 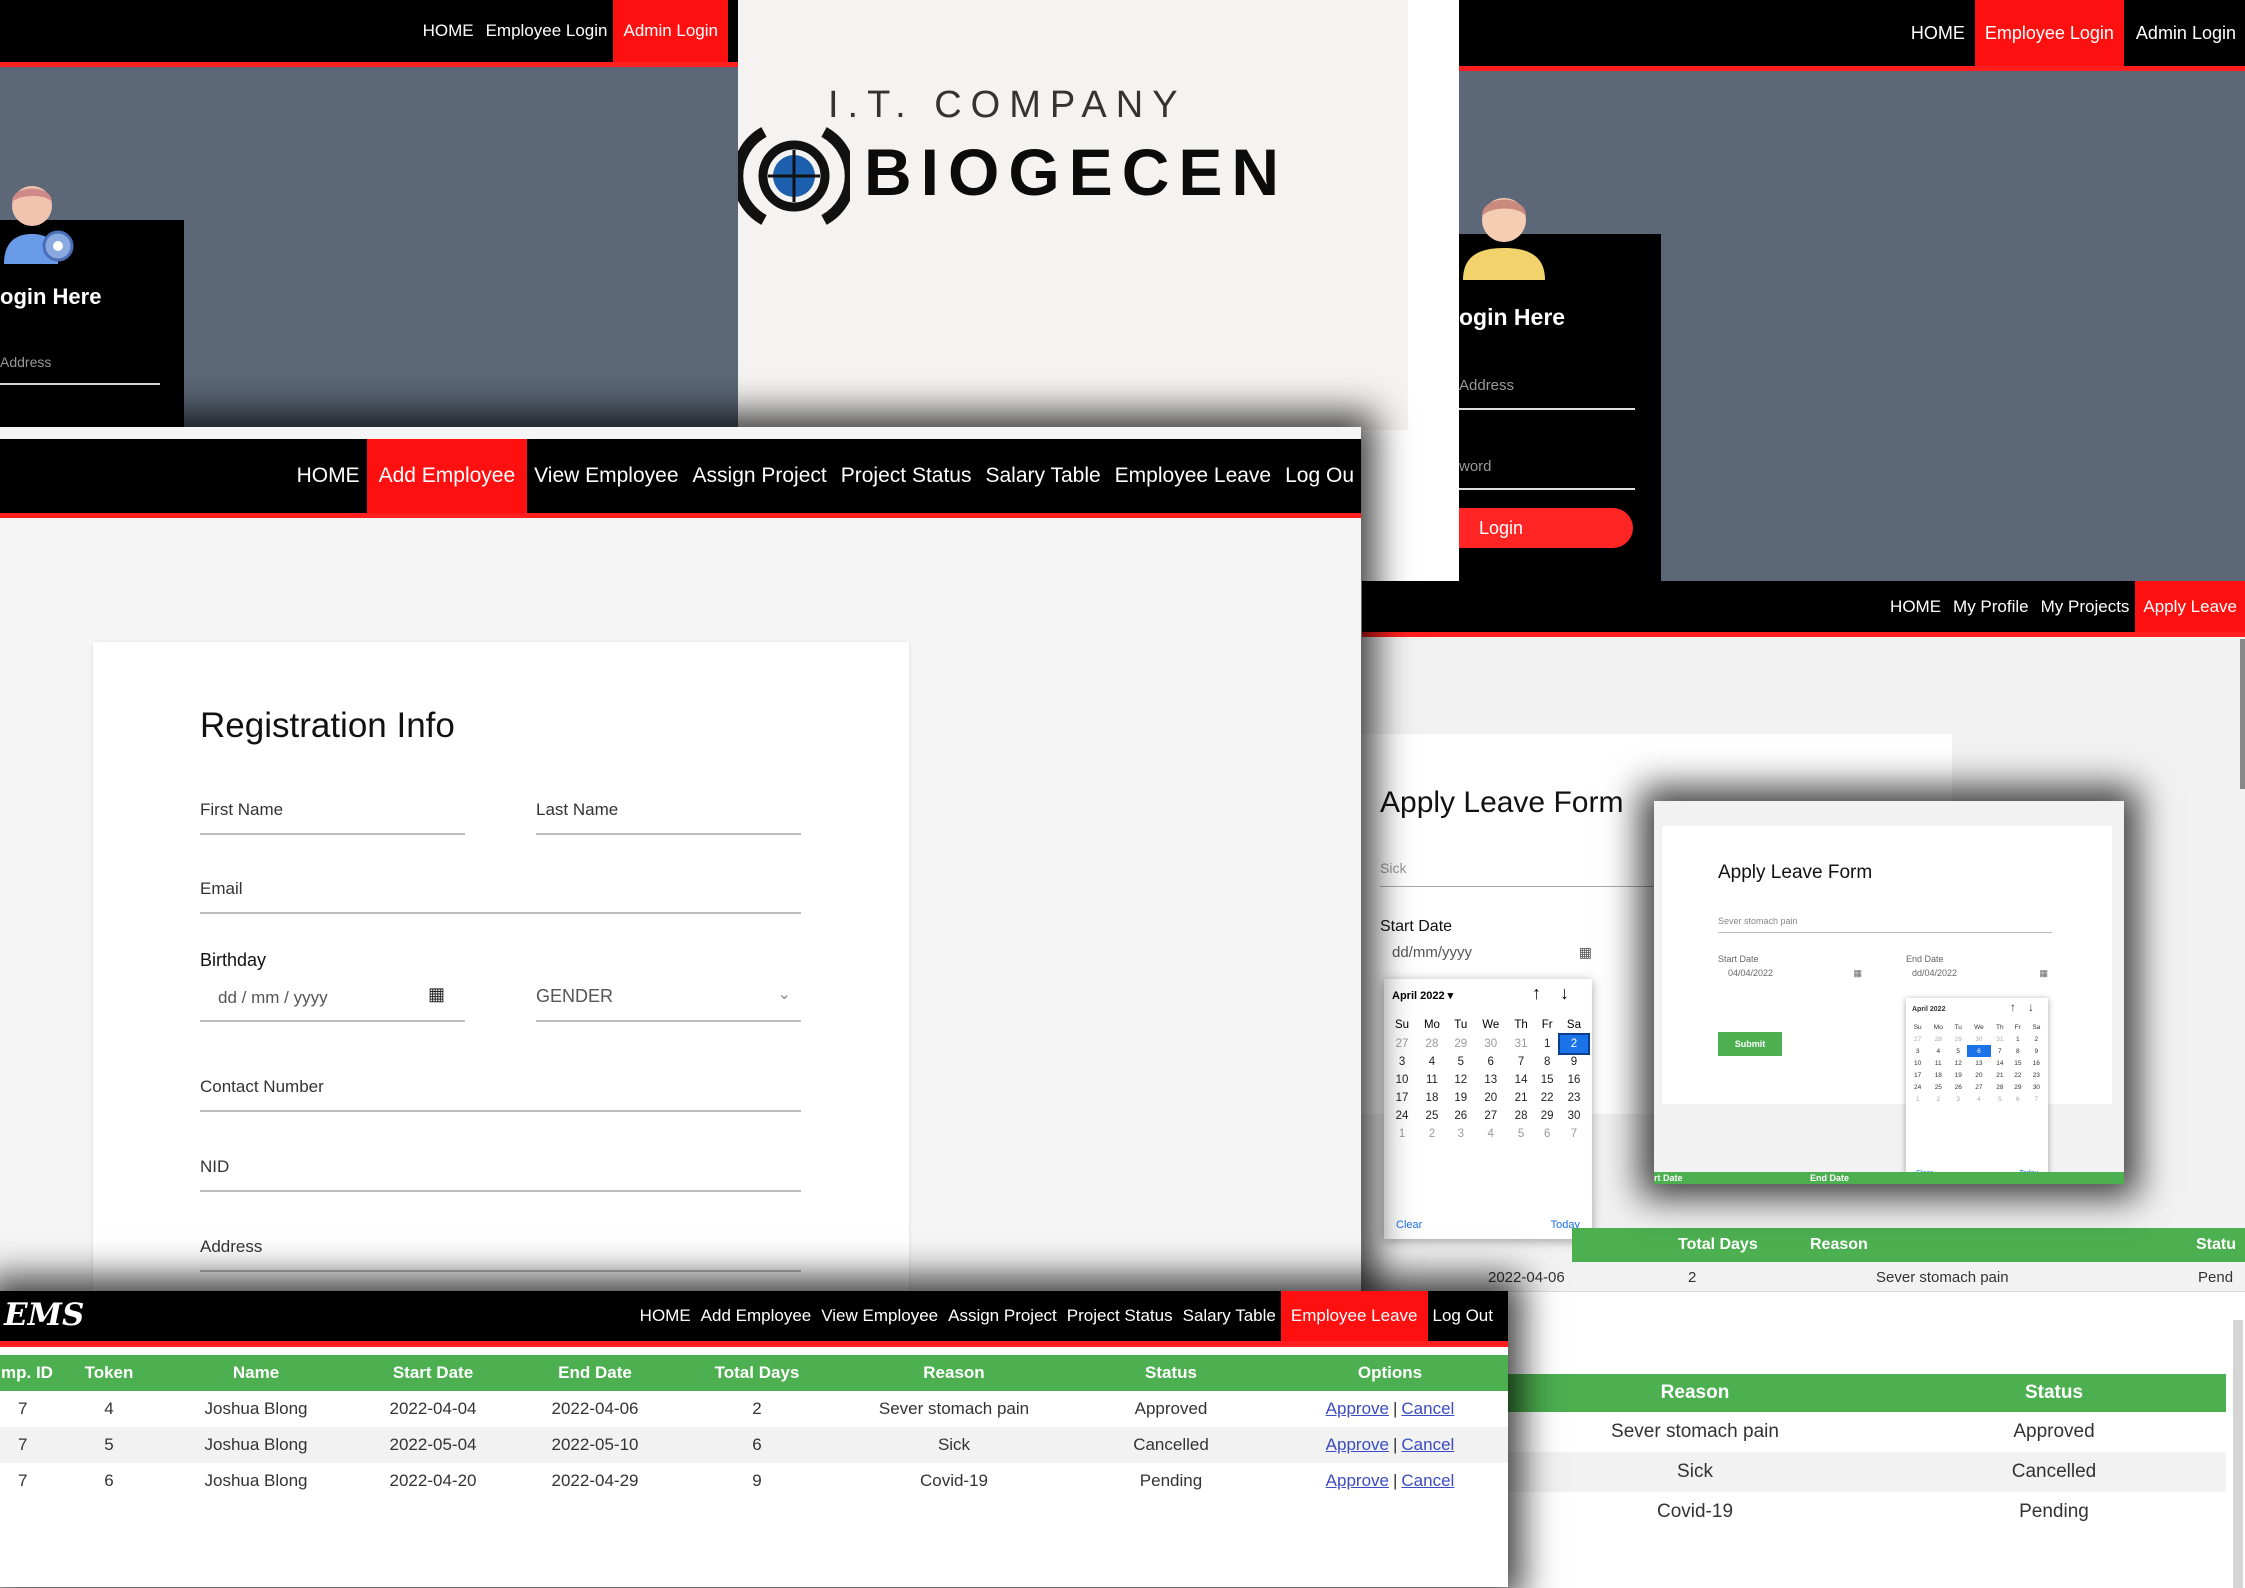 I want to click on nav-my-profile: My Profile, so click(x=1991, y=606).